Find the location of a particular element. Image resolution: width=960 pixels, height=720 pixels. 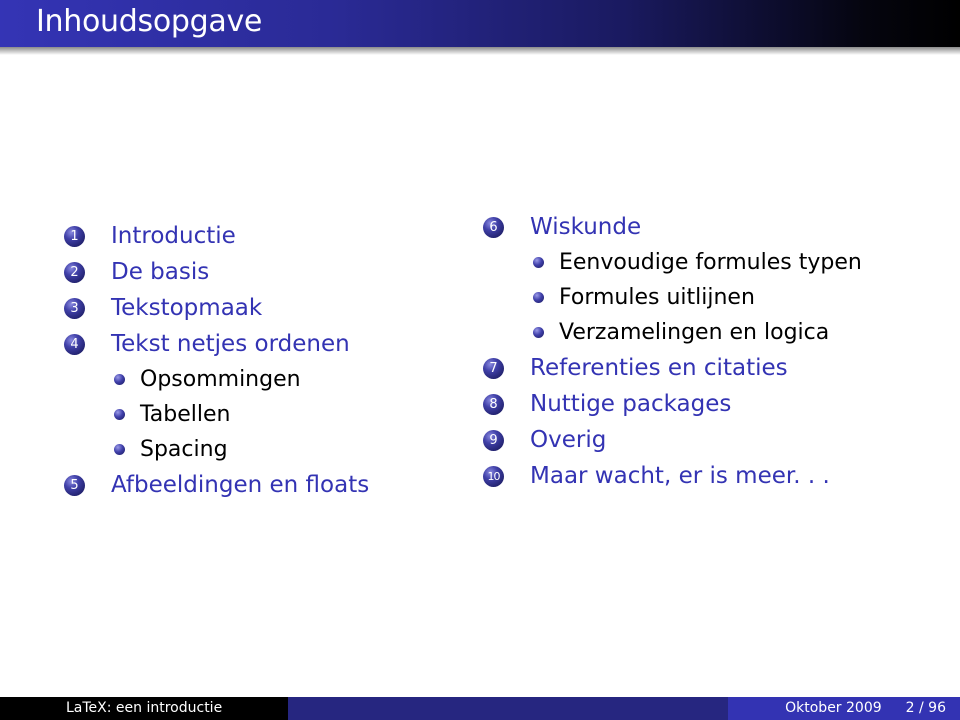

title-bar-shadow is located at coordinates (480, 51).